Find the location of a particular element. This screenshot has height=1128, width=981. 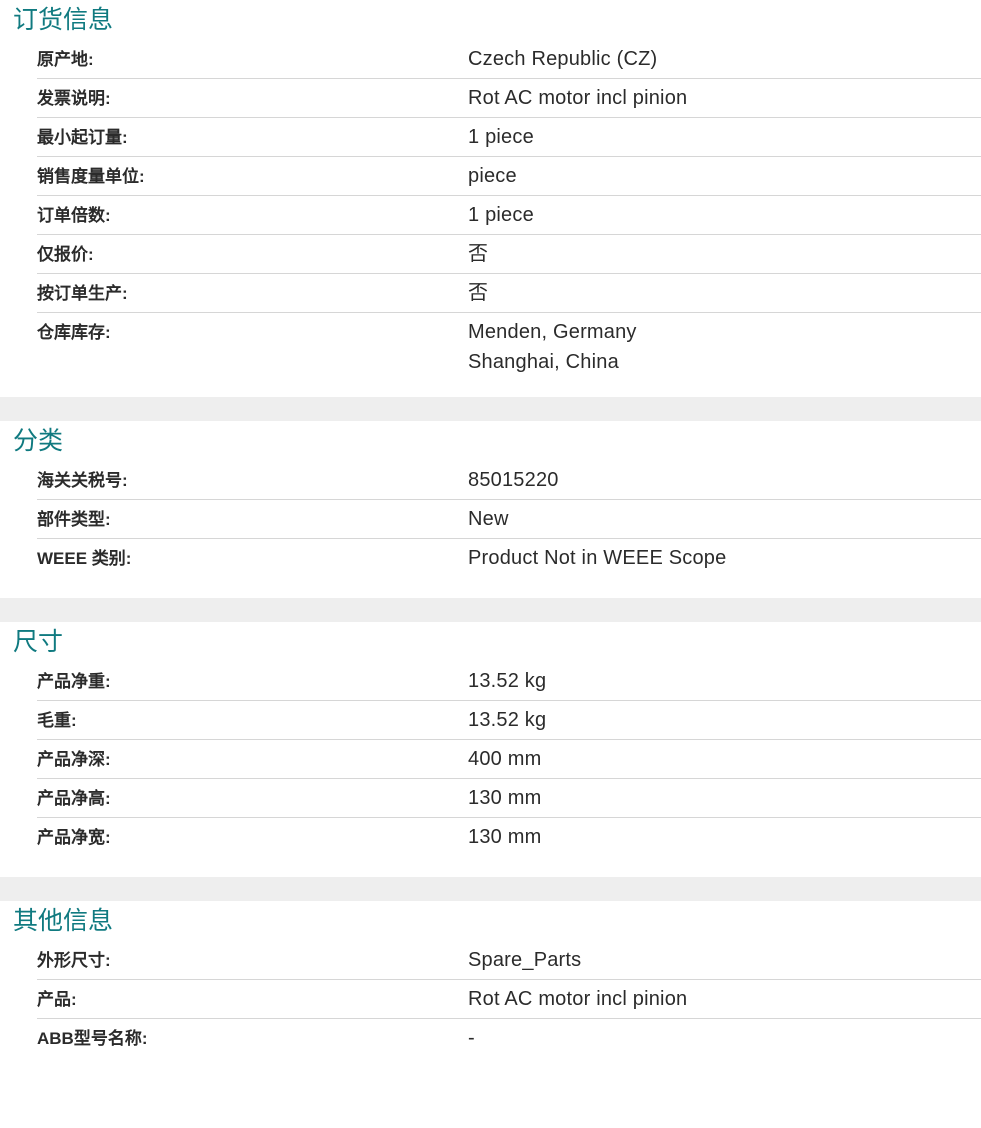

attribute-value: Product Not in WEEE Scope is located at coordinates (597, 558).